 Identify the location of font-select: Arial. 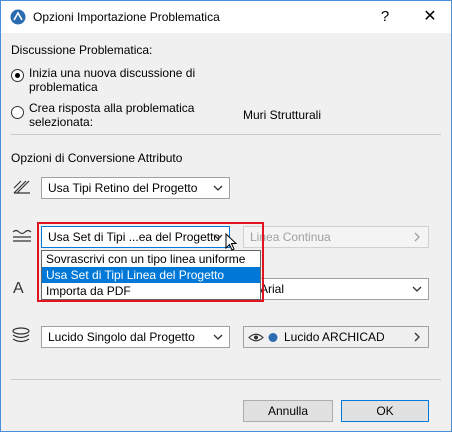
(341, 289).